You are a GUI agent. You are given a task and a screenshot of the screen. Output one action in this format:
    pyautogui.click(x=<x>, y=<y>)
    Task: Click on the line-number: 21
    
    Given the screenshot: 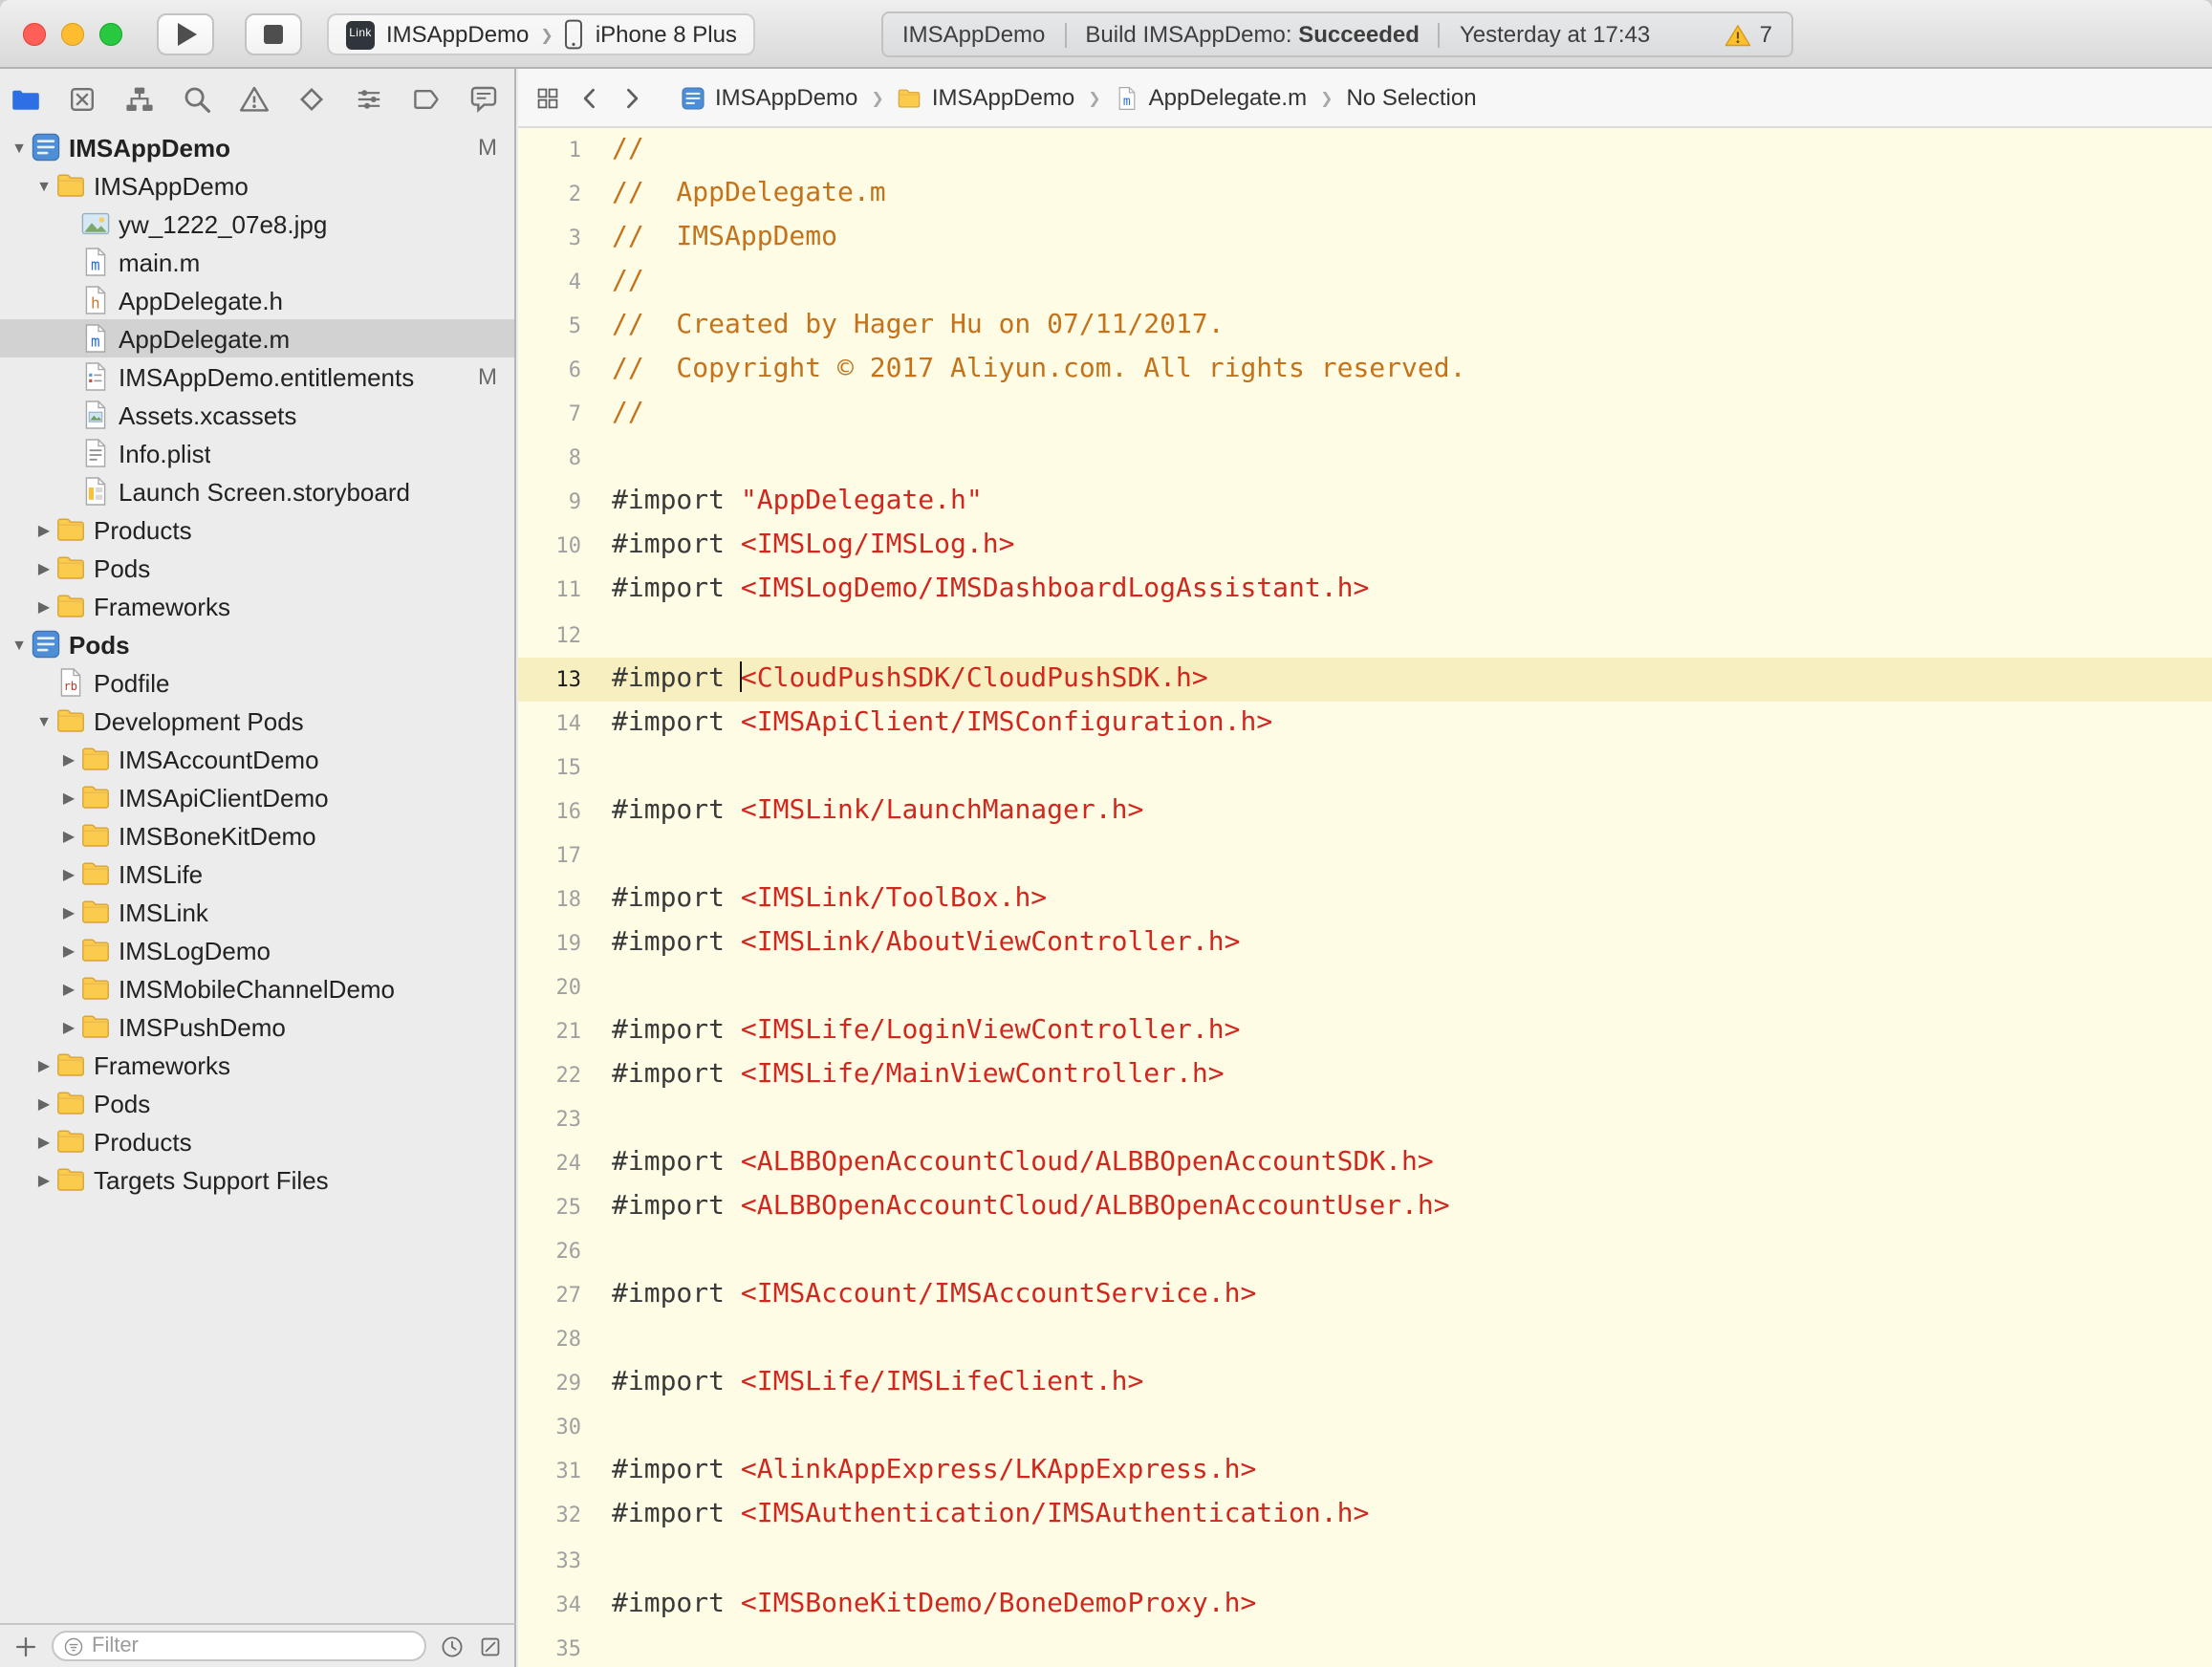 What is the action you would take?
    pyautogui.click(x=550, y=1031)
    